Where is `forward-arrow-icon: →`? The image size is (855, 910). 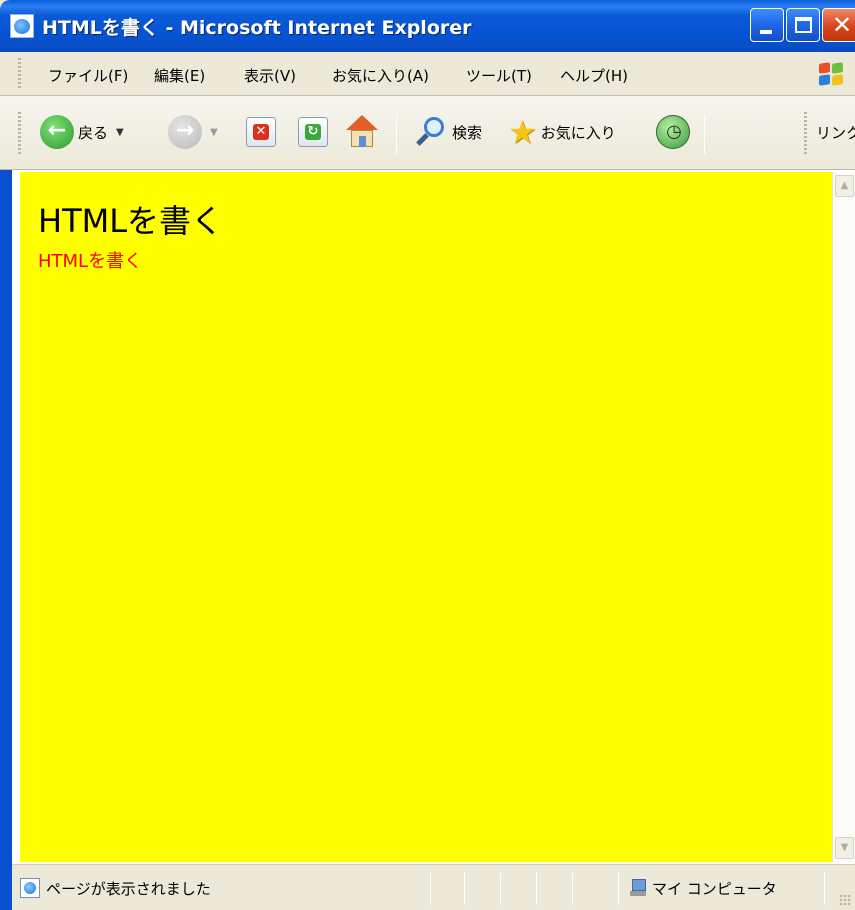 forward-arrow-icon: → is located at coordinates (185, 132).